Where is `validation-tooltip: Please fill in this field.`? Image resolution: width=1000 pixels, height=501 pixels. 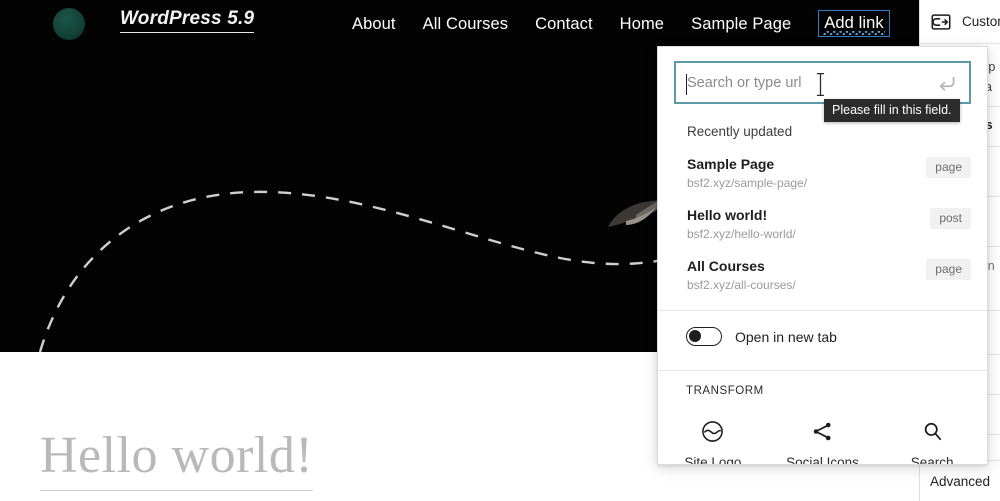 validation-tooltip: Please fill in this field. is located at coordinates (892, 110).